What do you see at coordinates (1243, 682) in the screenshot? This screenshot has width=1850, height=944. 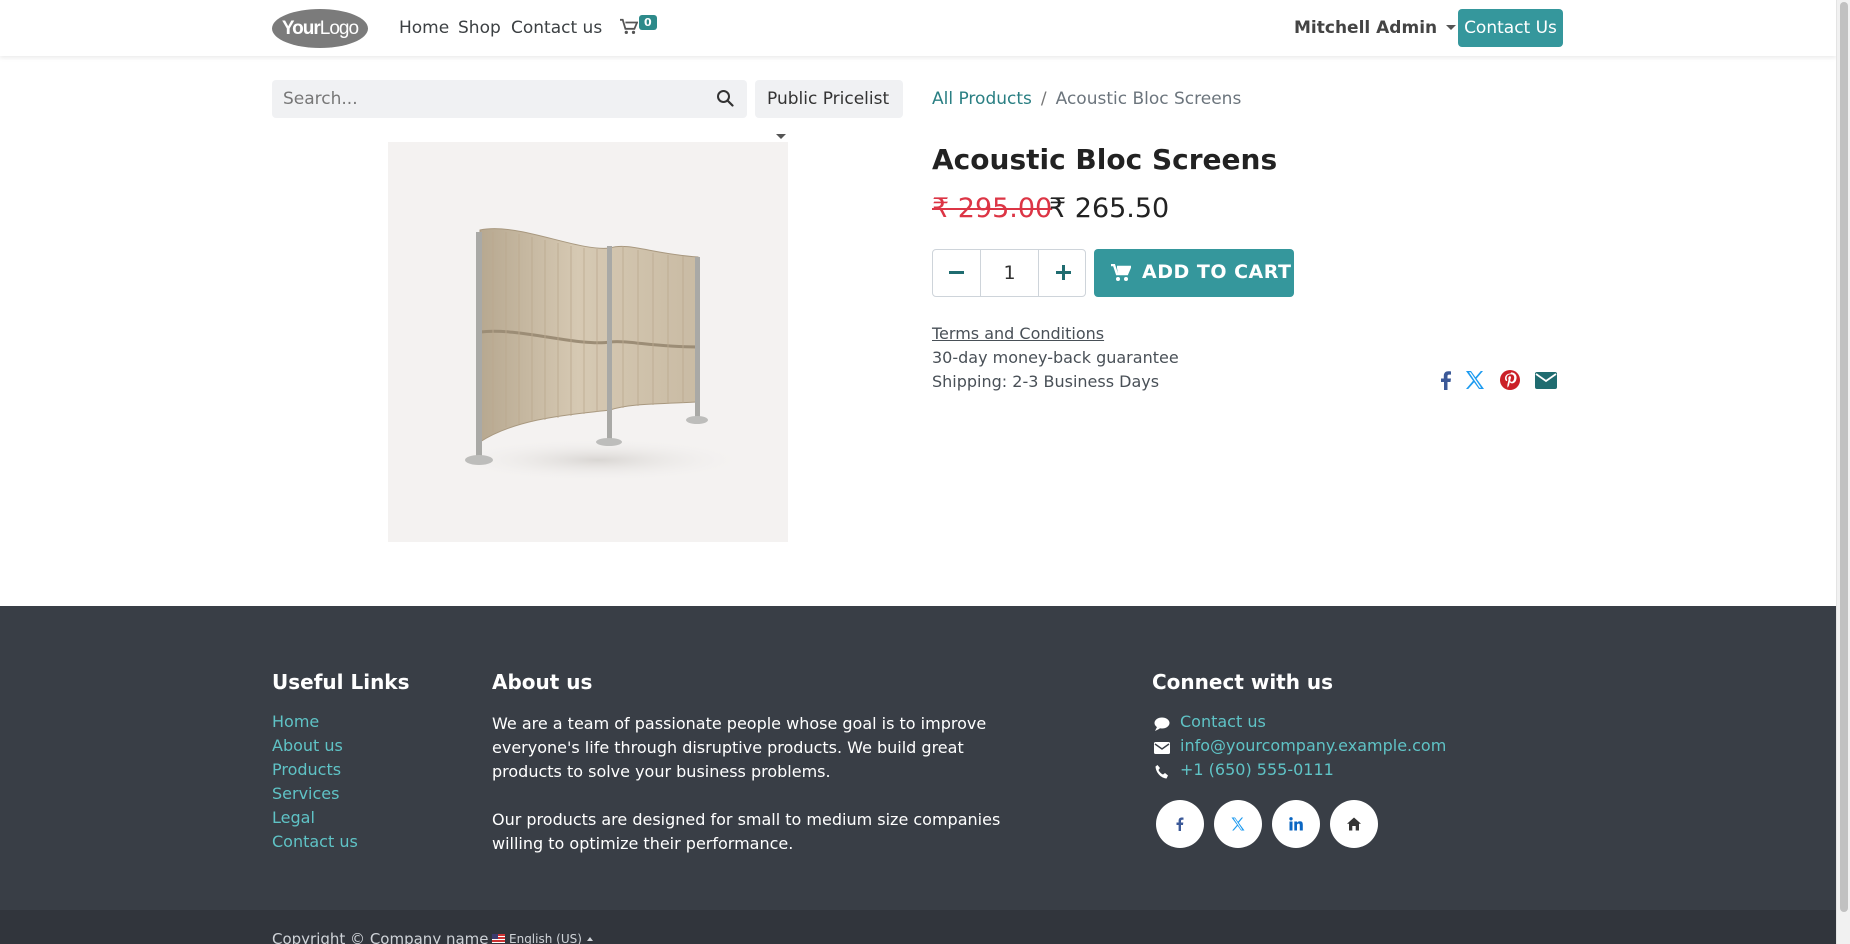 I see `connect-heading: Connect with us` at bounding box center [1243, 682].